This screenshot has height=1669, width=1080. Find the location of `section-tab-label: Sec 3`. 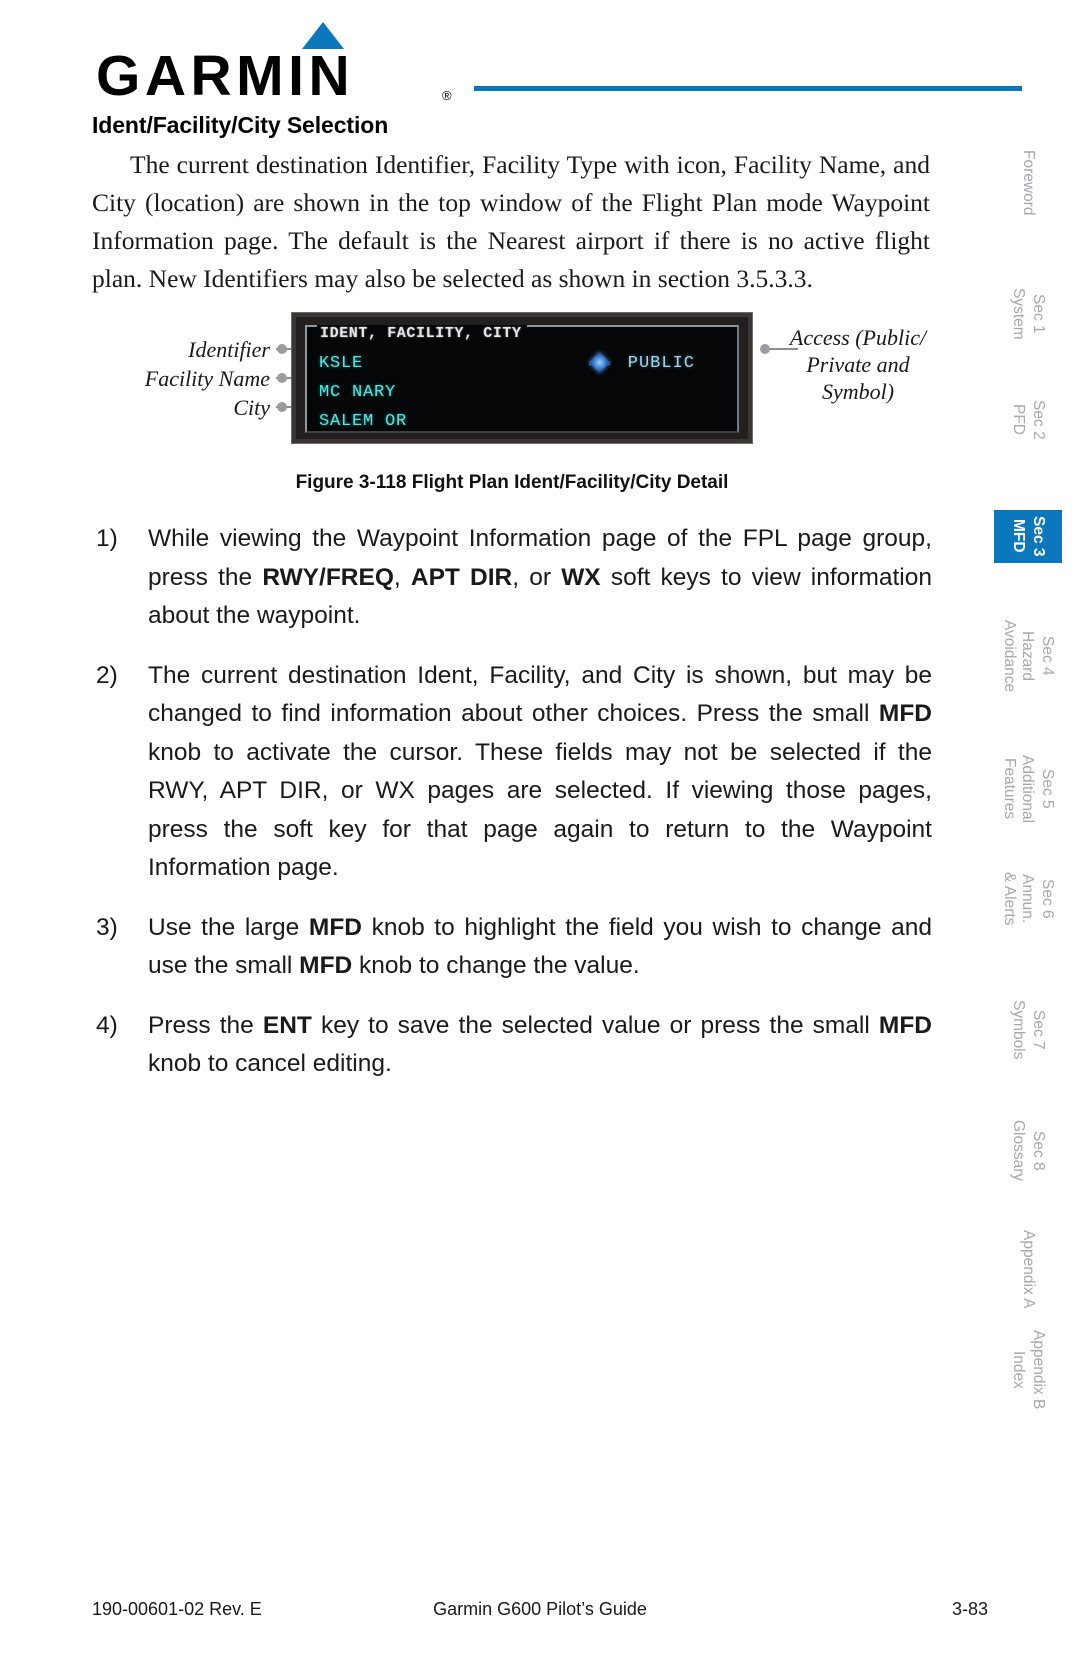

section-tab-label: Sec 3 is located at coordinates (1038, 536).